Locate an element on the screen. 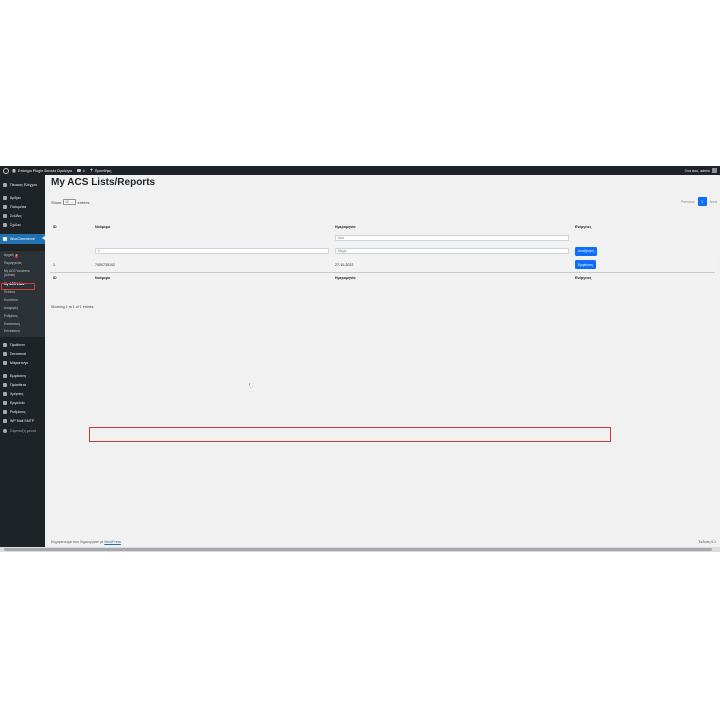 The height and width of the screenshot is (720, 720). column-footer-id: ID is located at coordinates (71, 277).